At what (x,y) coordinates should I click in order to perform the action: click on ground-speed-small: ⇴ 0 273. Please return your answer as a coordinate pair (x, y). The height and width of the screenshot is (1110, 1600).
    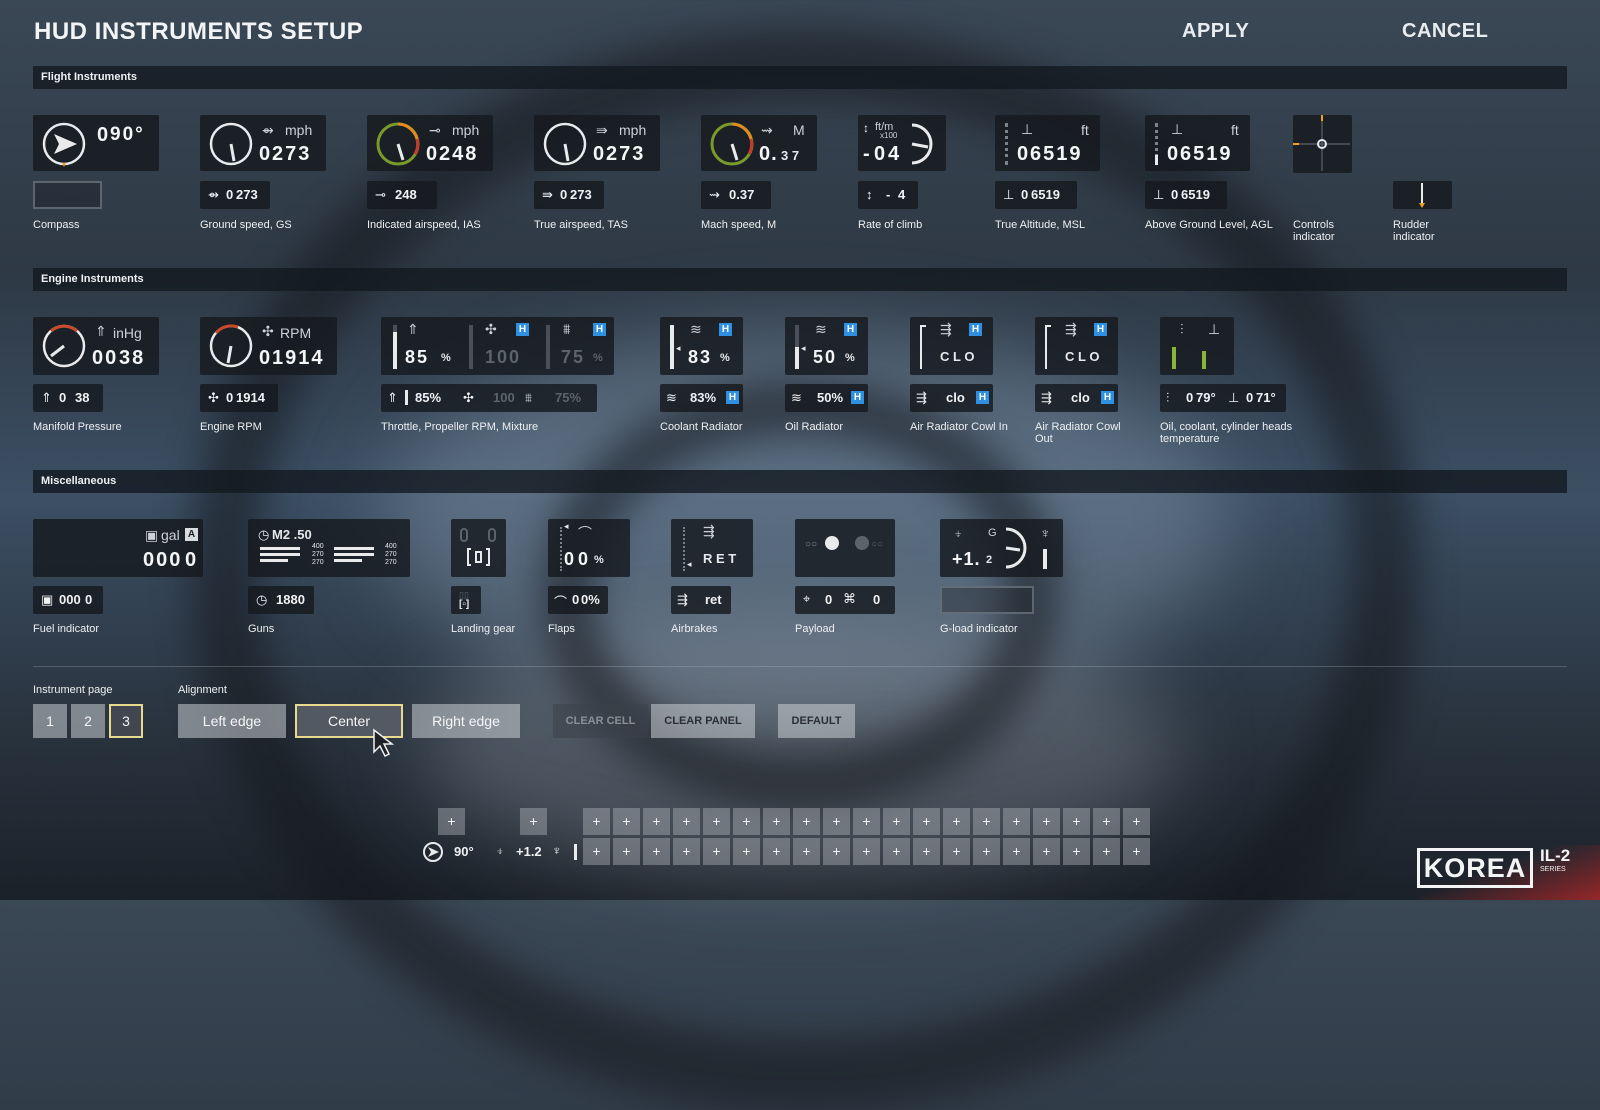
    Looking at the image, I should click on (235, 195).